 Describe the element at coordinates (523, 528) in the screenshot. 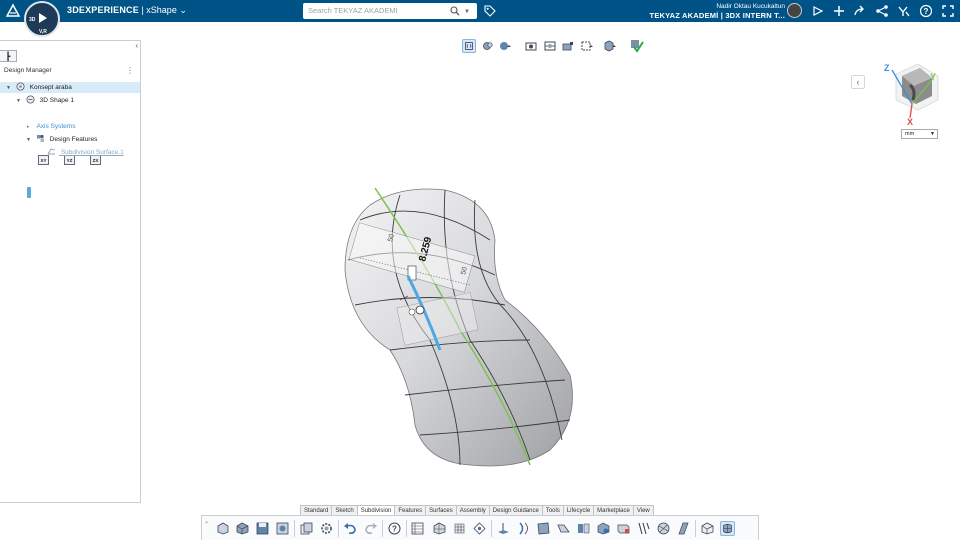

I see `edge-icon` at that location.